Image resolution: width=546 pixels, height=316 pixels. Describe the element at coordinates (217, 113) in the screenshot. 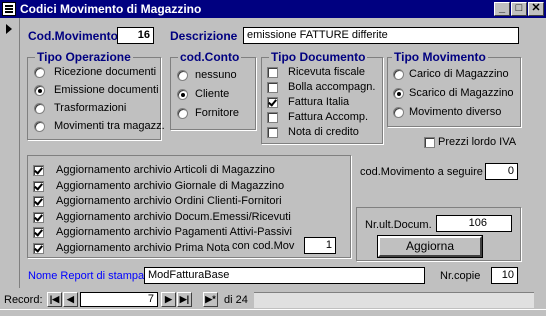

I see `cod-conto-option-label: Fornitore` at that location.